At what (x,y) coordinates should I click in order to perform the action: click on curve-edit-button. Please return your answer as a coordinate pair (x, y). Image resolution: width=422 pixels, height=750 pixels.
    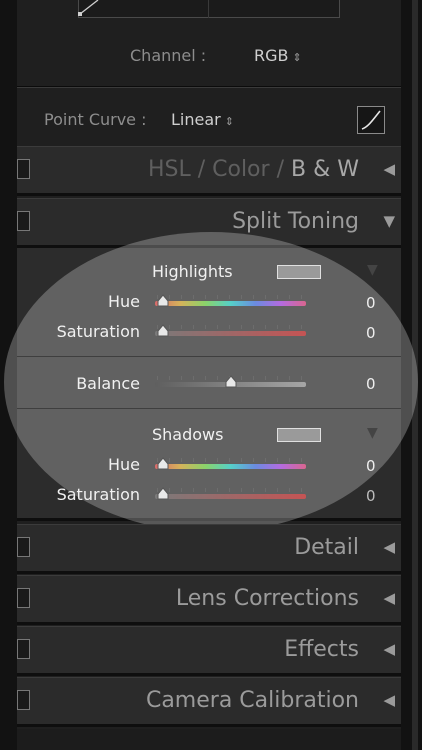
    Looking at the image, I should click on (371, 120).